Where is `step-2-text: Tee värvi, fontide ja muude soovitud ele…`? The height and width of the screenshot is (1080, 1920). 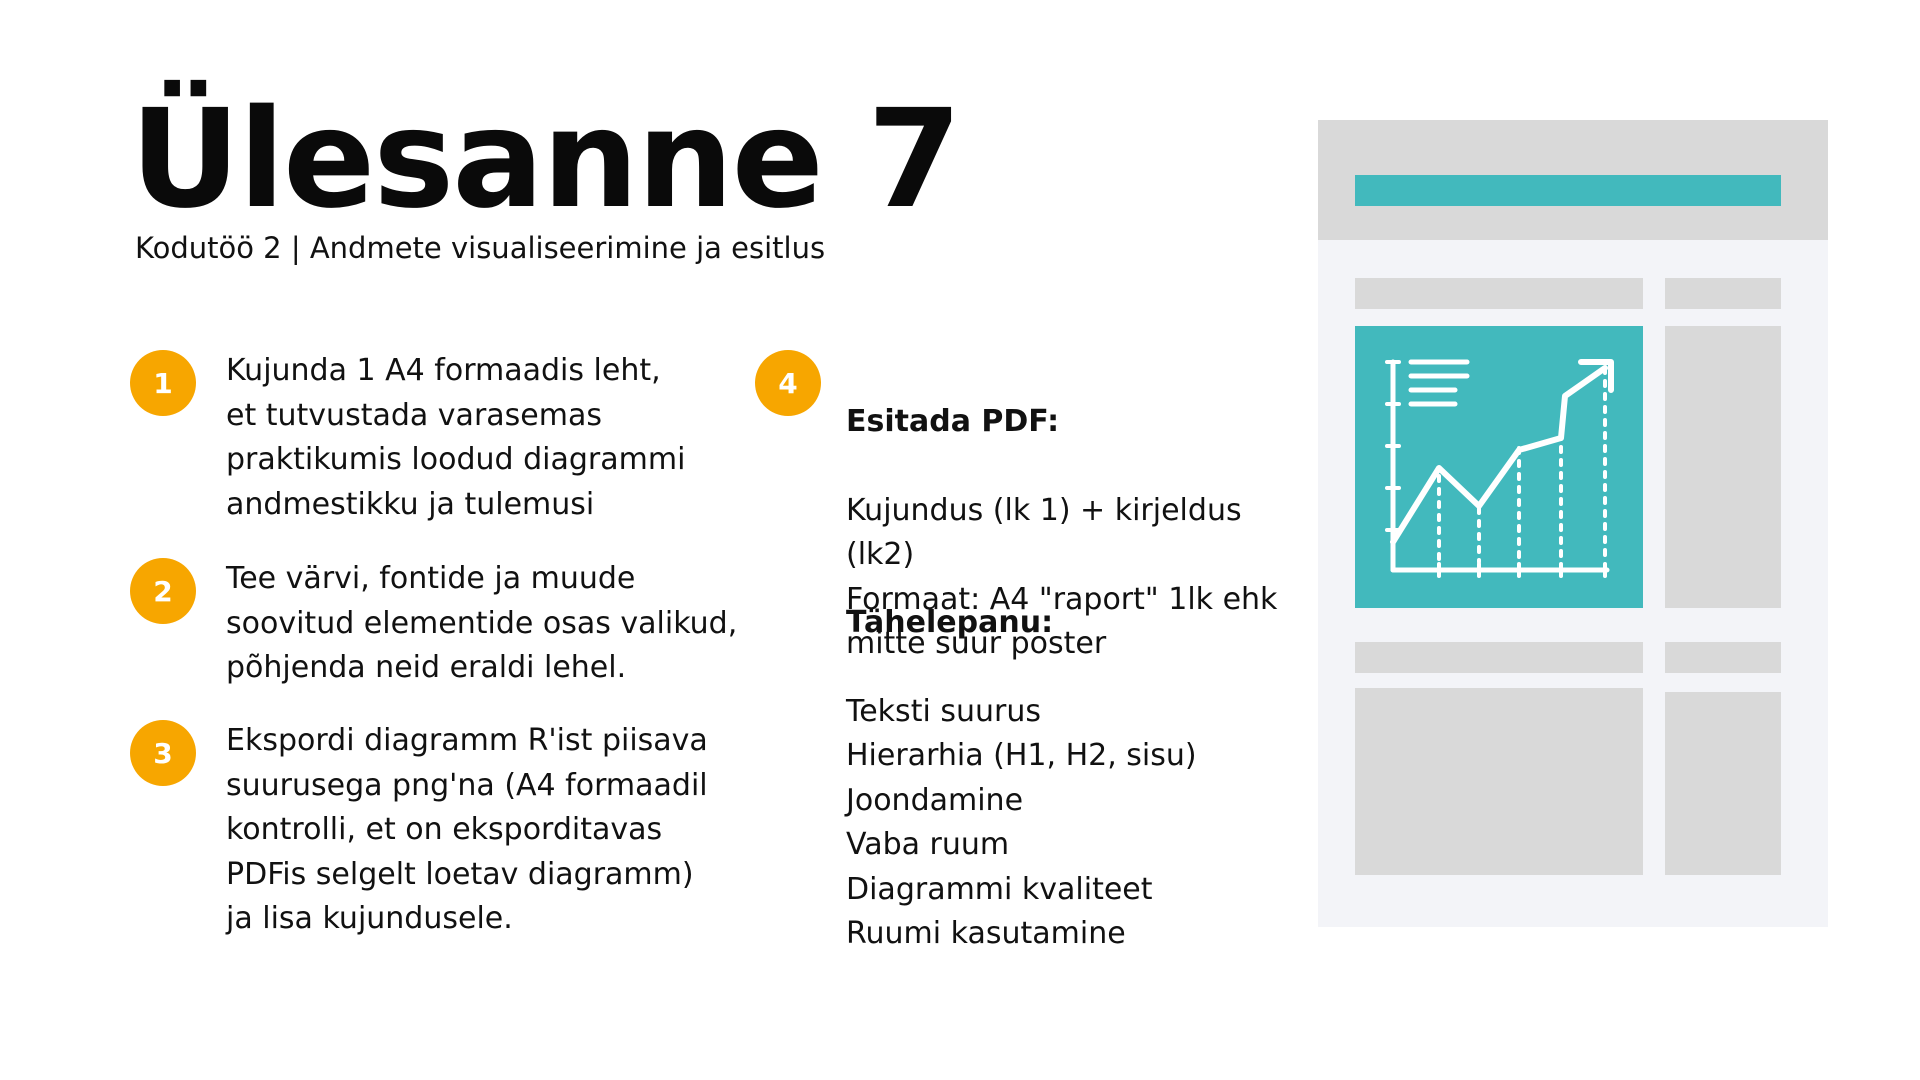
step-2-text: Tee värvi, fontide ja muude soovitud ele… is located at coordinates (482, 623).